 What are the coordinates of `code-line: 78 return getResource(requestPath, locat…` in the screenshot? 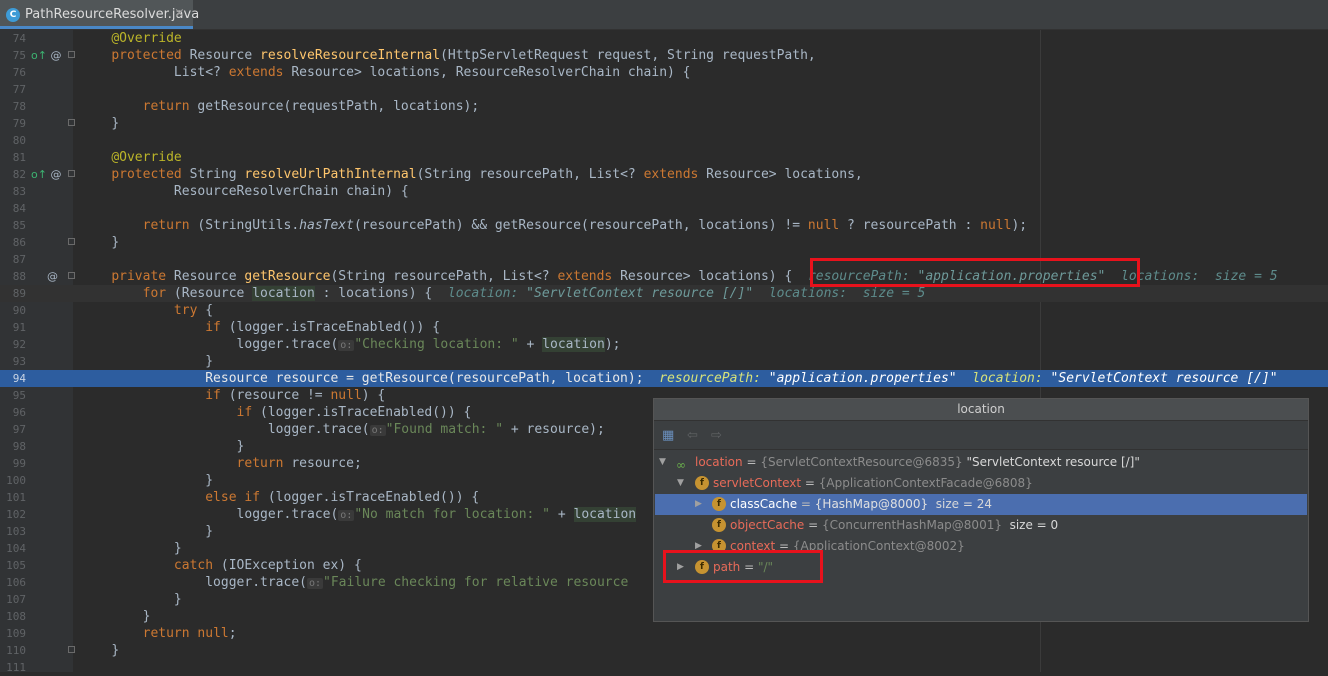 It's located at (664, 106).